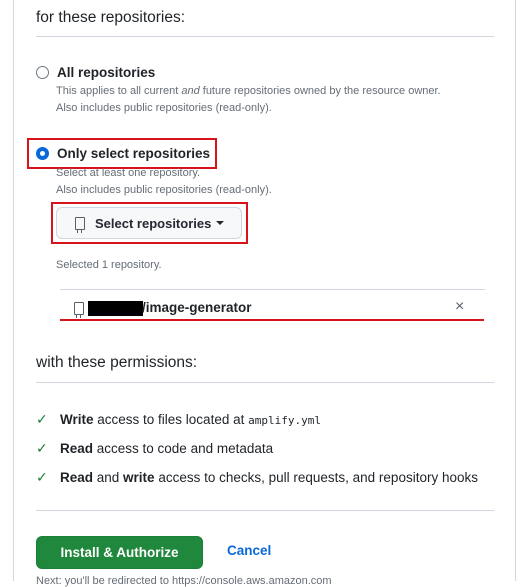  I want to click on hint-line: Select at least one repository., so click(128, 173).